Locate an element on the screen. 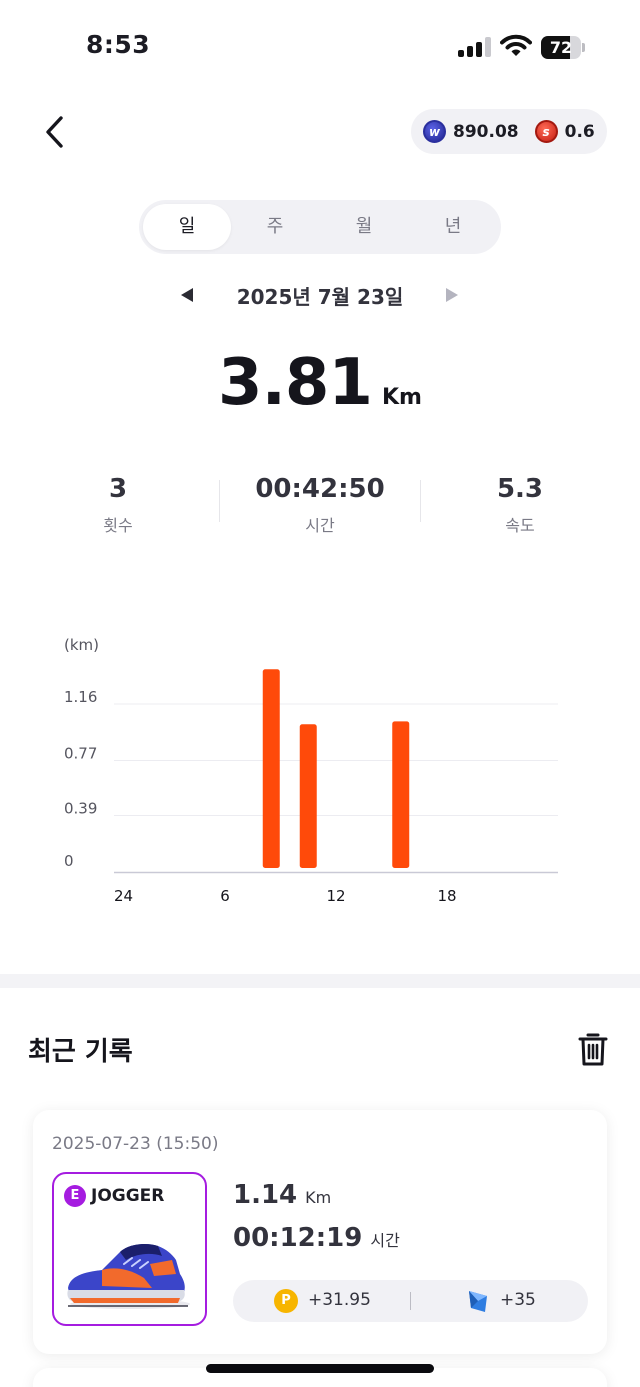  battery-icon: 72 is located at coordinates (563, 47).